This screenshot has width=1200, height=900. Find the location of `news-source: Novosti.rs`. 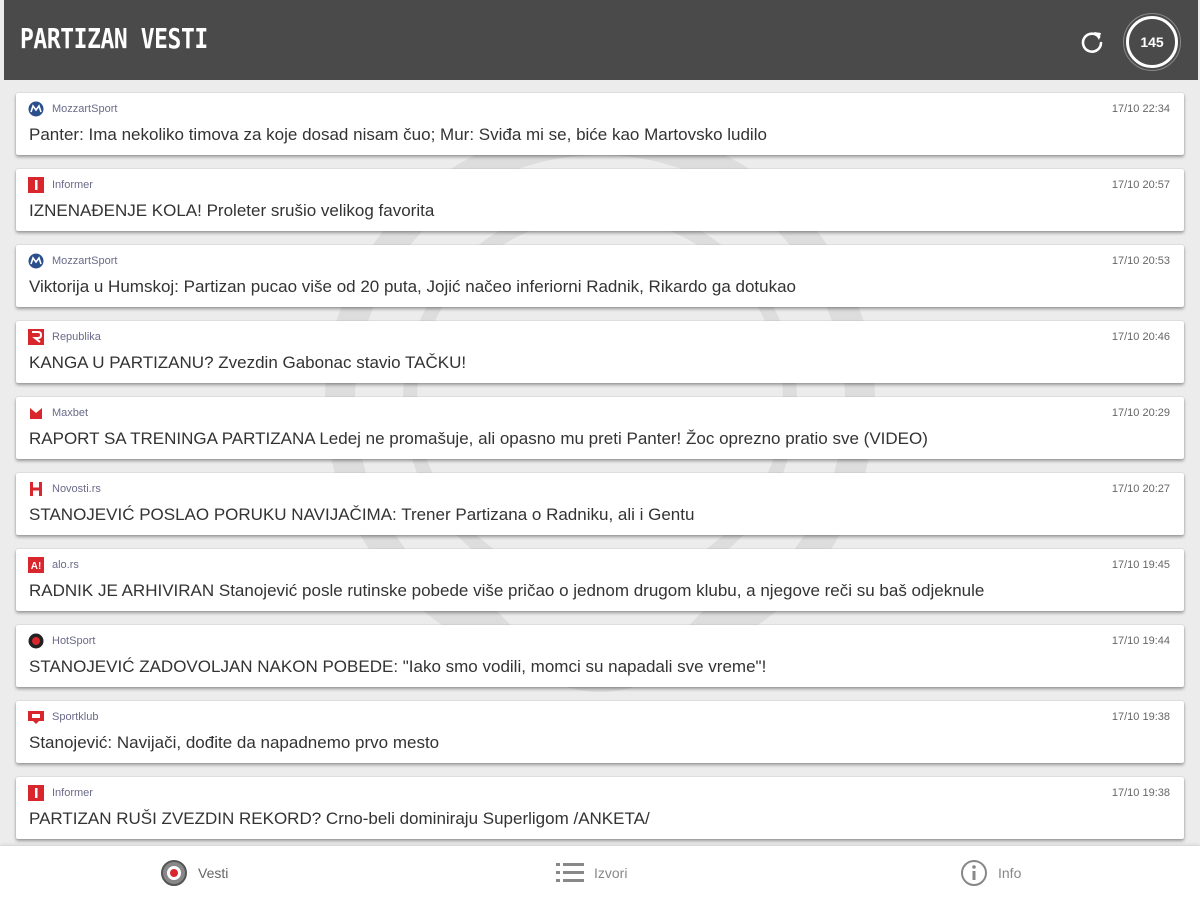

news-source: Novosti.rs is located at coordinates (76, 489).